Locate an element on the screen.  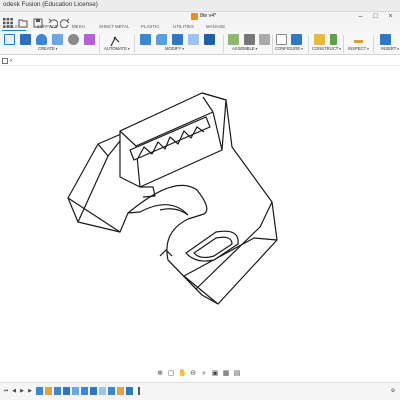
orbit-icon: ⊕ is located at coordinates (160, 374).